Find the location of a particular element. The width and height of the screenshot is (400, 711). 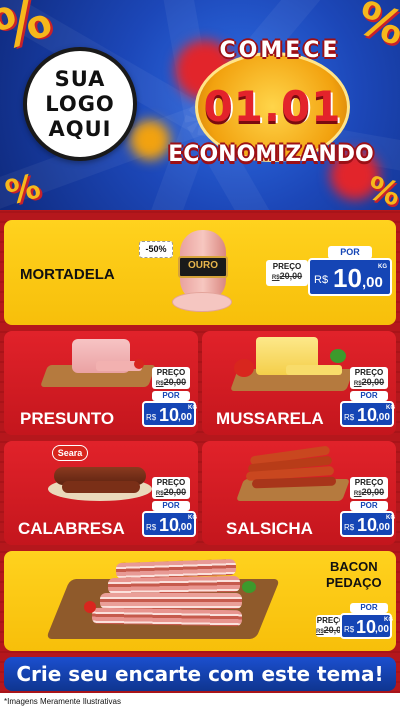

product-card-salsicha: SALSICHA PREÇO R$20,00 POR R$ 10 ,00 KG is located at coordinates (299, 493).